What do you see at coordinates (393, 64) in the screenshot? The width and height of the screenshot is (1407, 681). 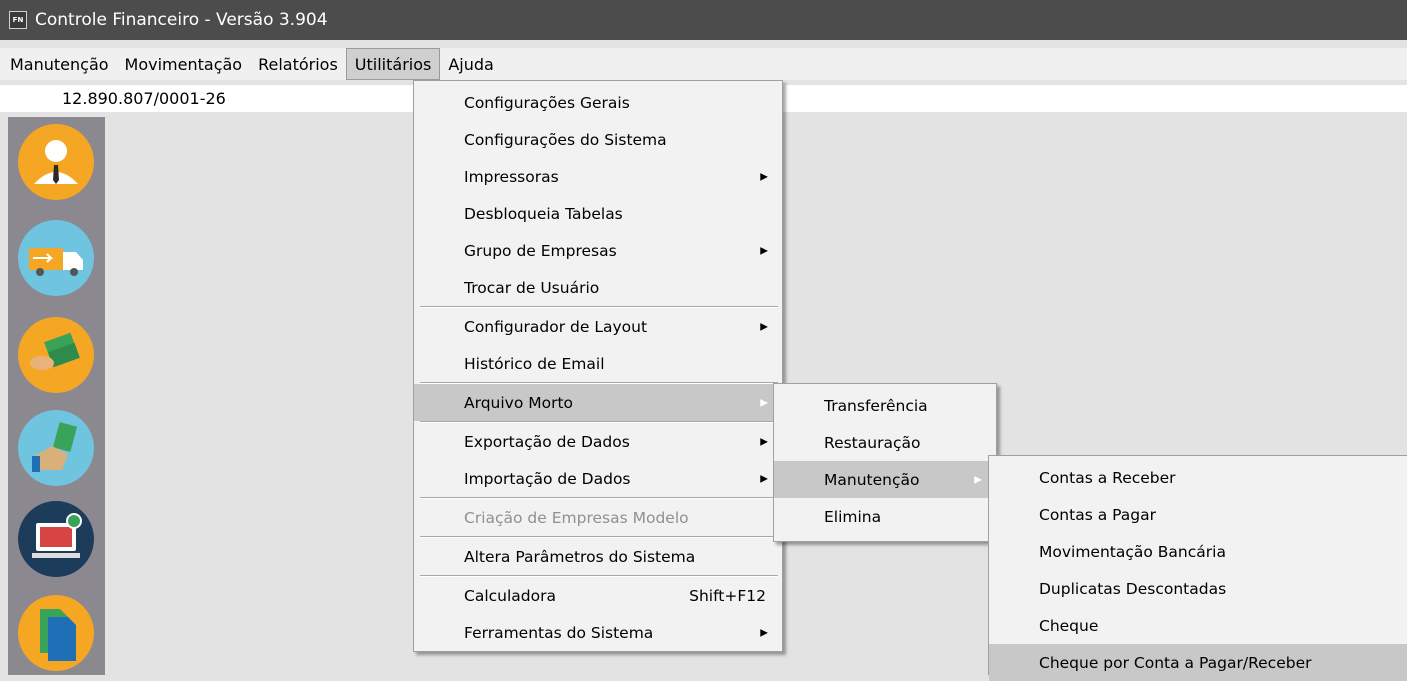 I see `menu-utilitarios: Utilitários` at bounding box center [393, 64].